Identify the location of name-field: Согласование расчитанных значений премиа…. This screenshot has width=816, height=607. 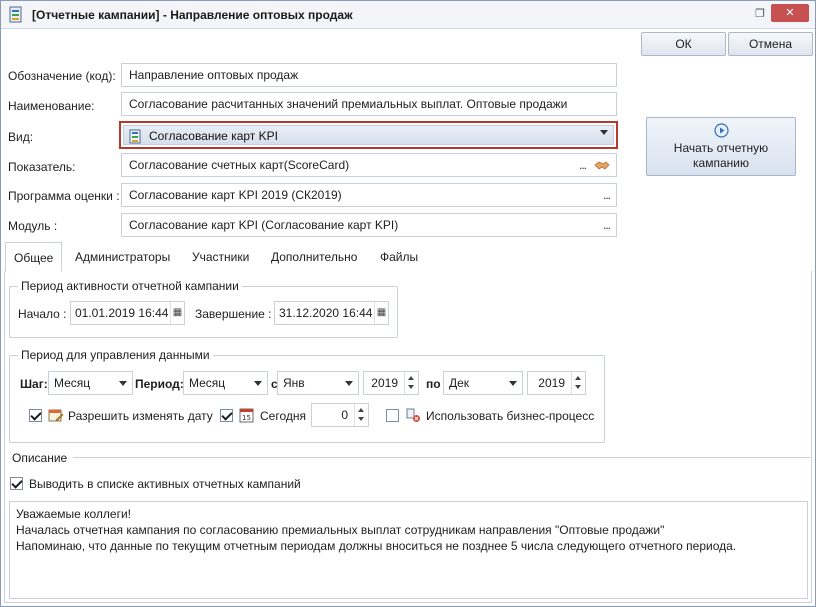
(369, 104).